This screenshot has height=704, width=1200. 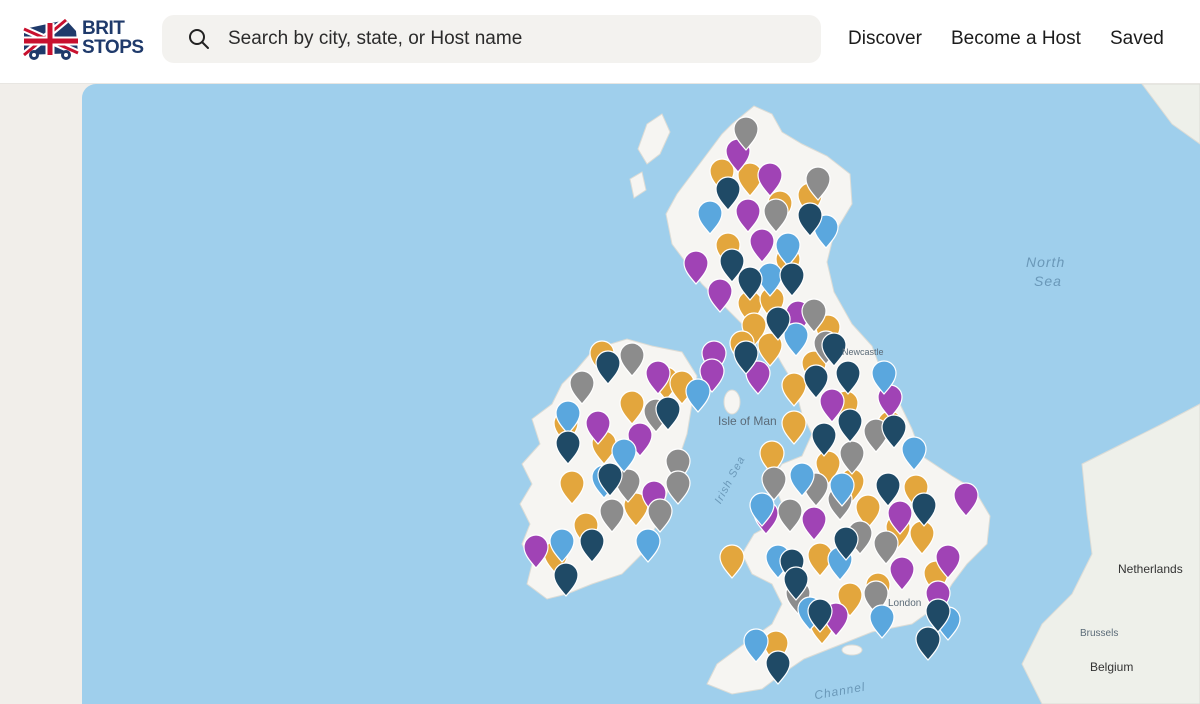 What do you see at coordinates (747, 421) in the screenshot?
I see `label-isle-of-man: Isle of Man` at bounding box center [747, 421].